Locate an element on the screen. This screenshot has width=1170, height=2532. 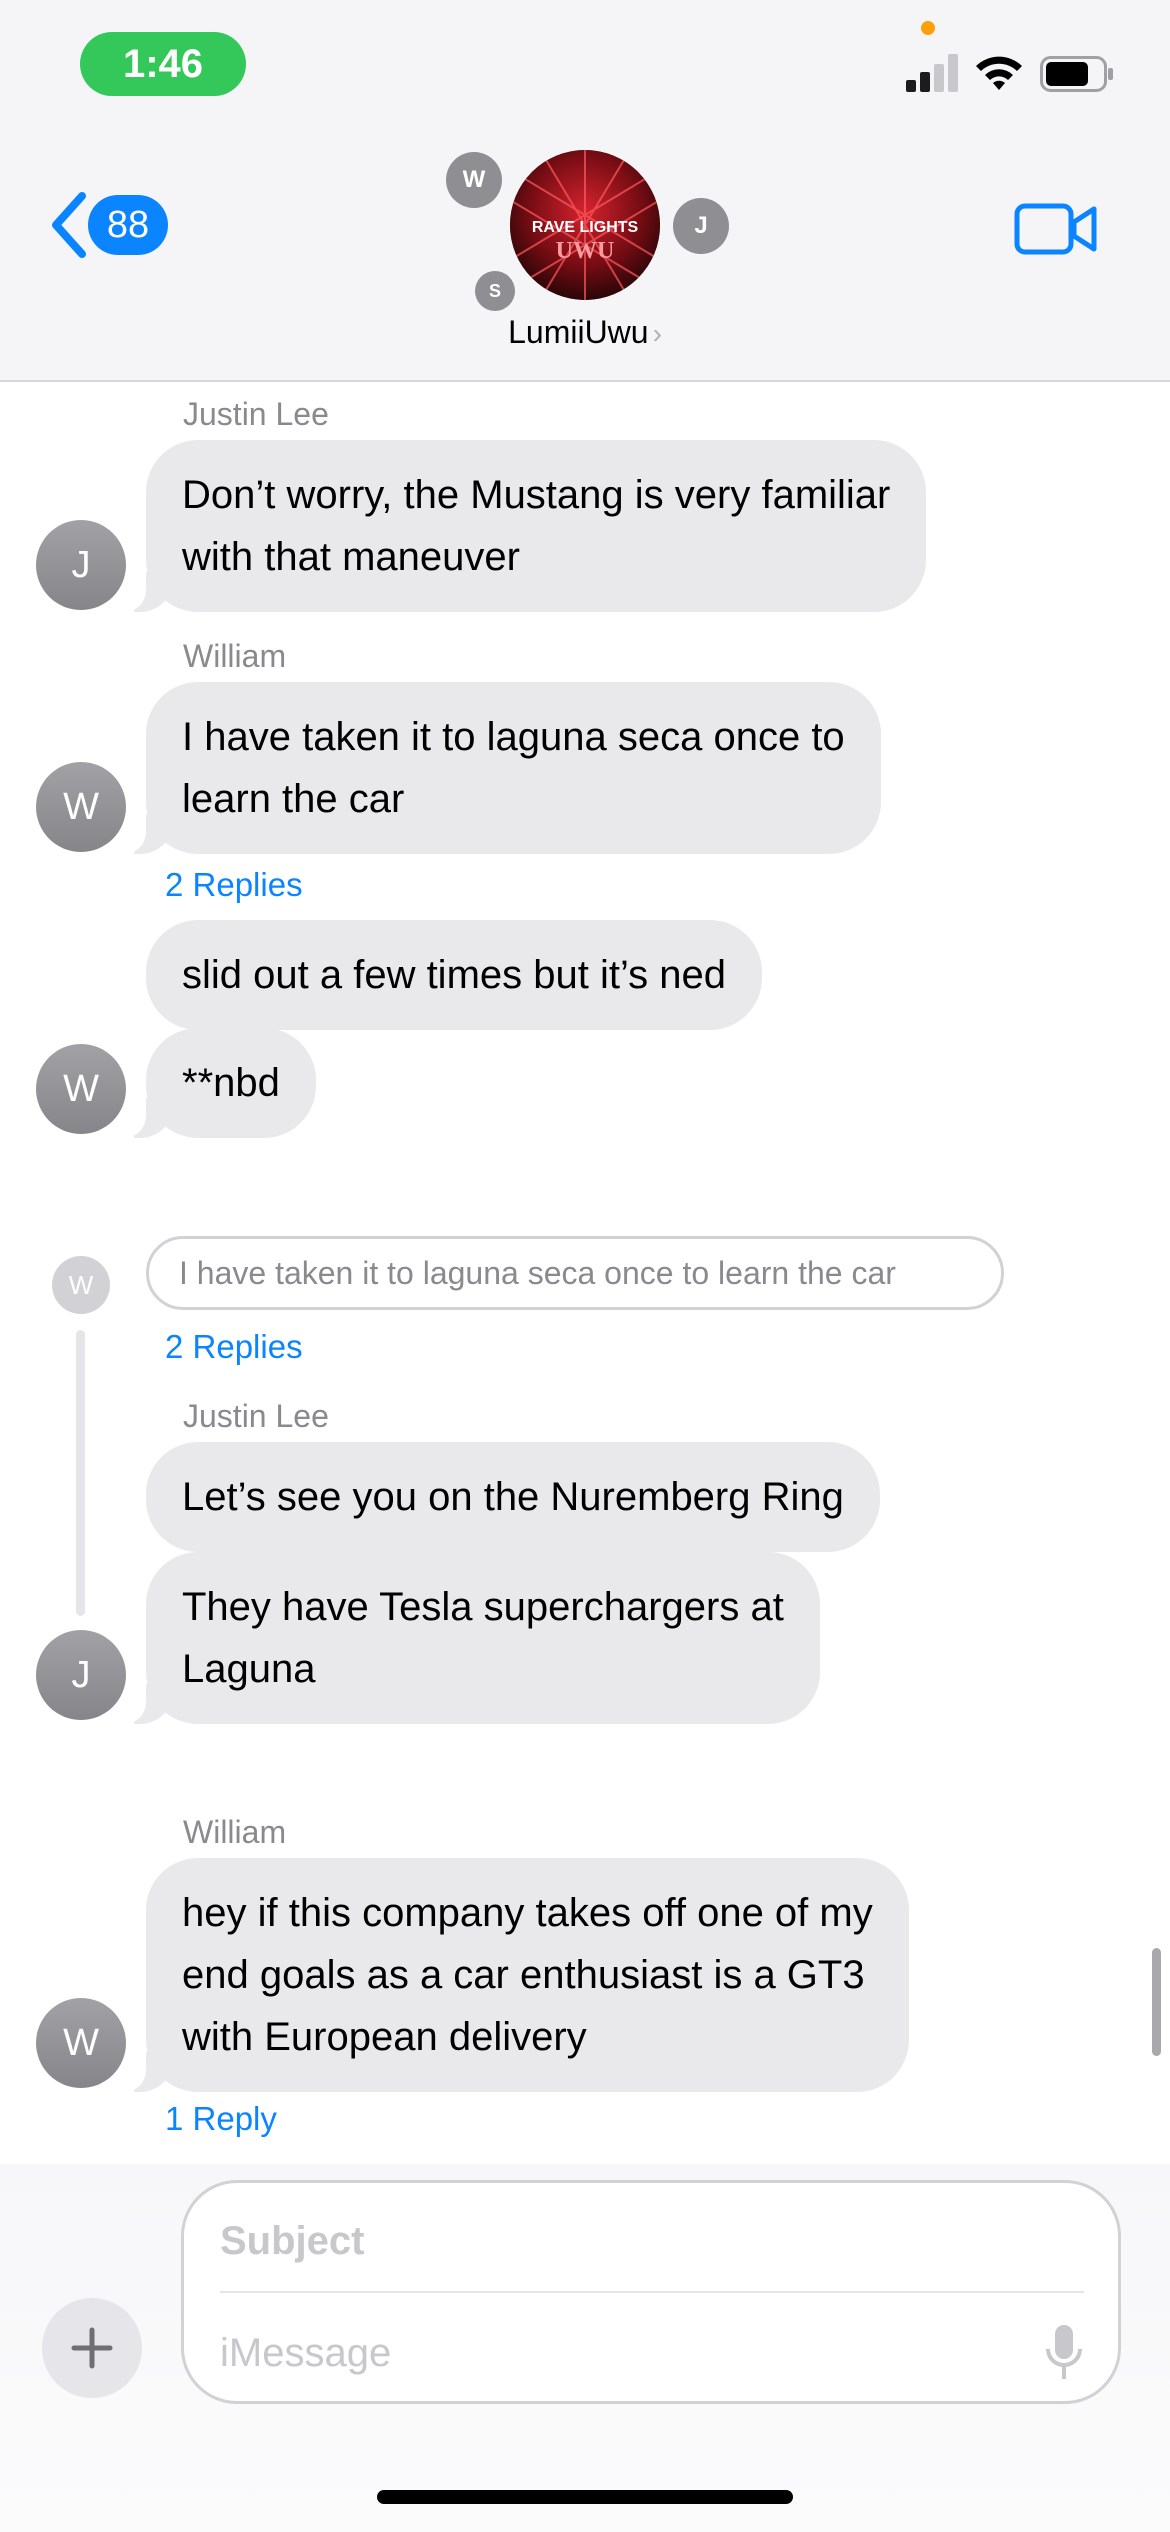
replies-link: 1 Reply is located at coordinates (221, 2119).